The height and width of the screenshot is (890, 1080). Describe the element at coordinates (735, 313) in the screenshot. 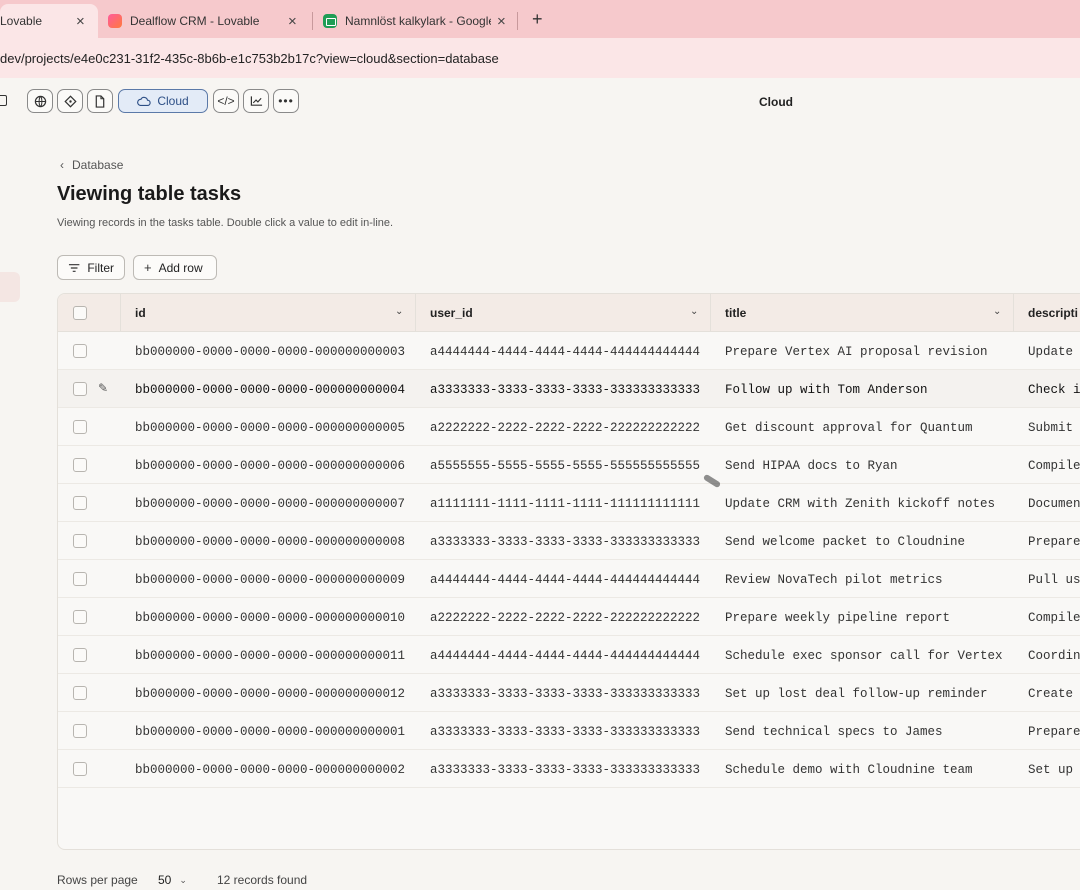

I see `column-header-title: title` at that location.